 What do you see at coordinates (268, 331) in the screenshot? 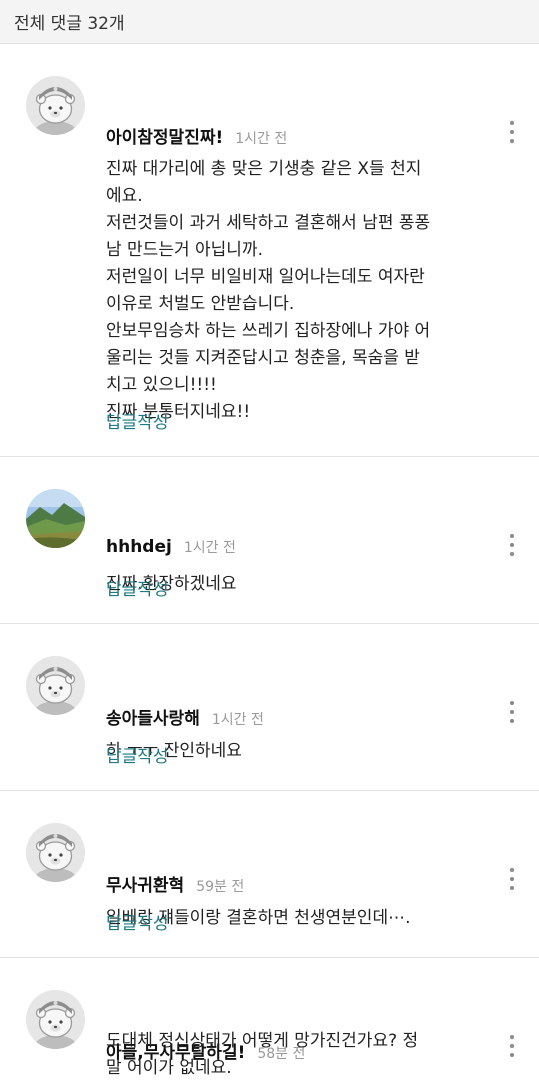
I see `comment-line: 안보무임승차 하는 쓰레기 집하장에나 가야 어` at bounding box center [268, 331].